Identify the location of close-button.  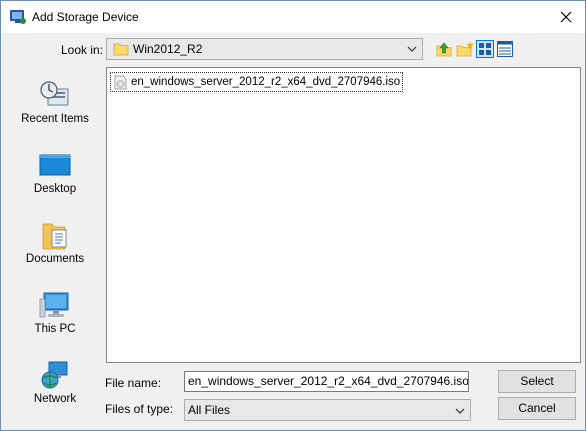
(566, 17).